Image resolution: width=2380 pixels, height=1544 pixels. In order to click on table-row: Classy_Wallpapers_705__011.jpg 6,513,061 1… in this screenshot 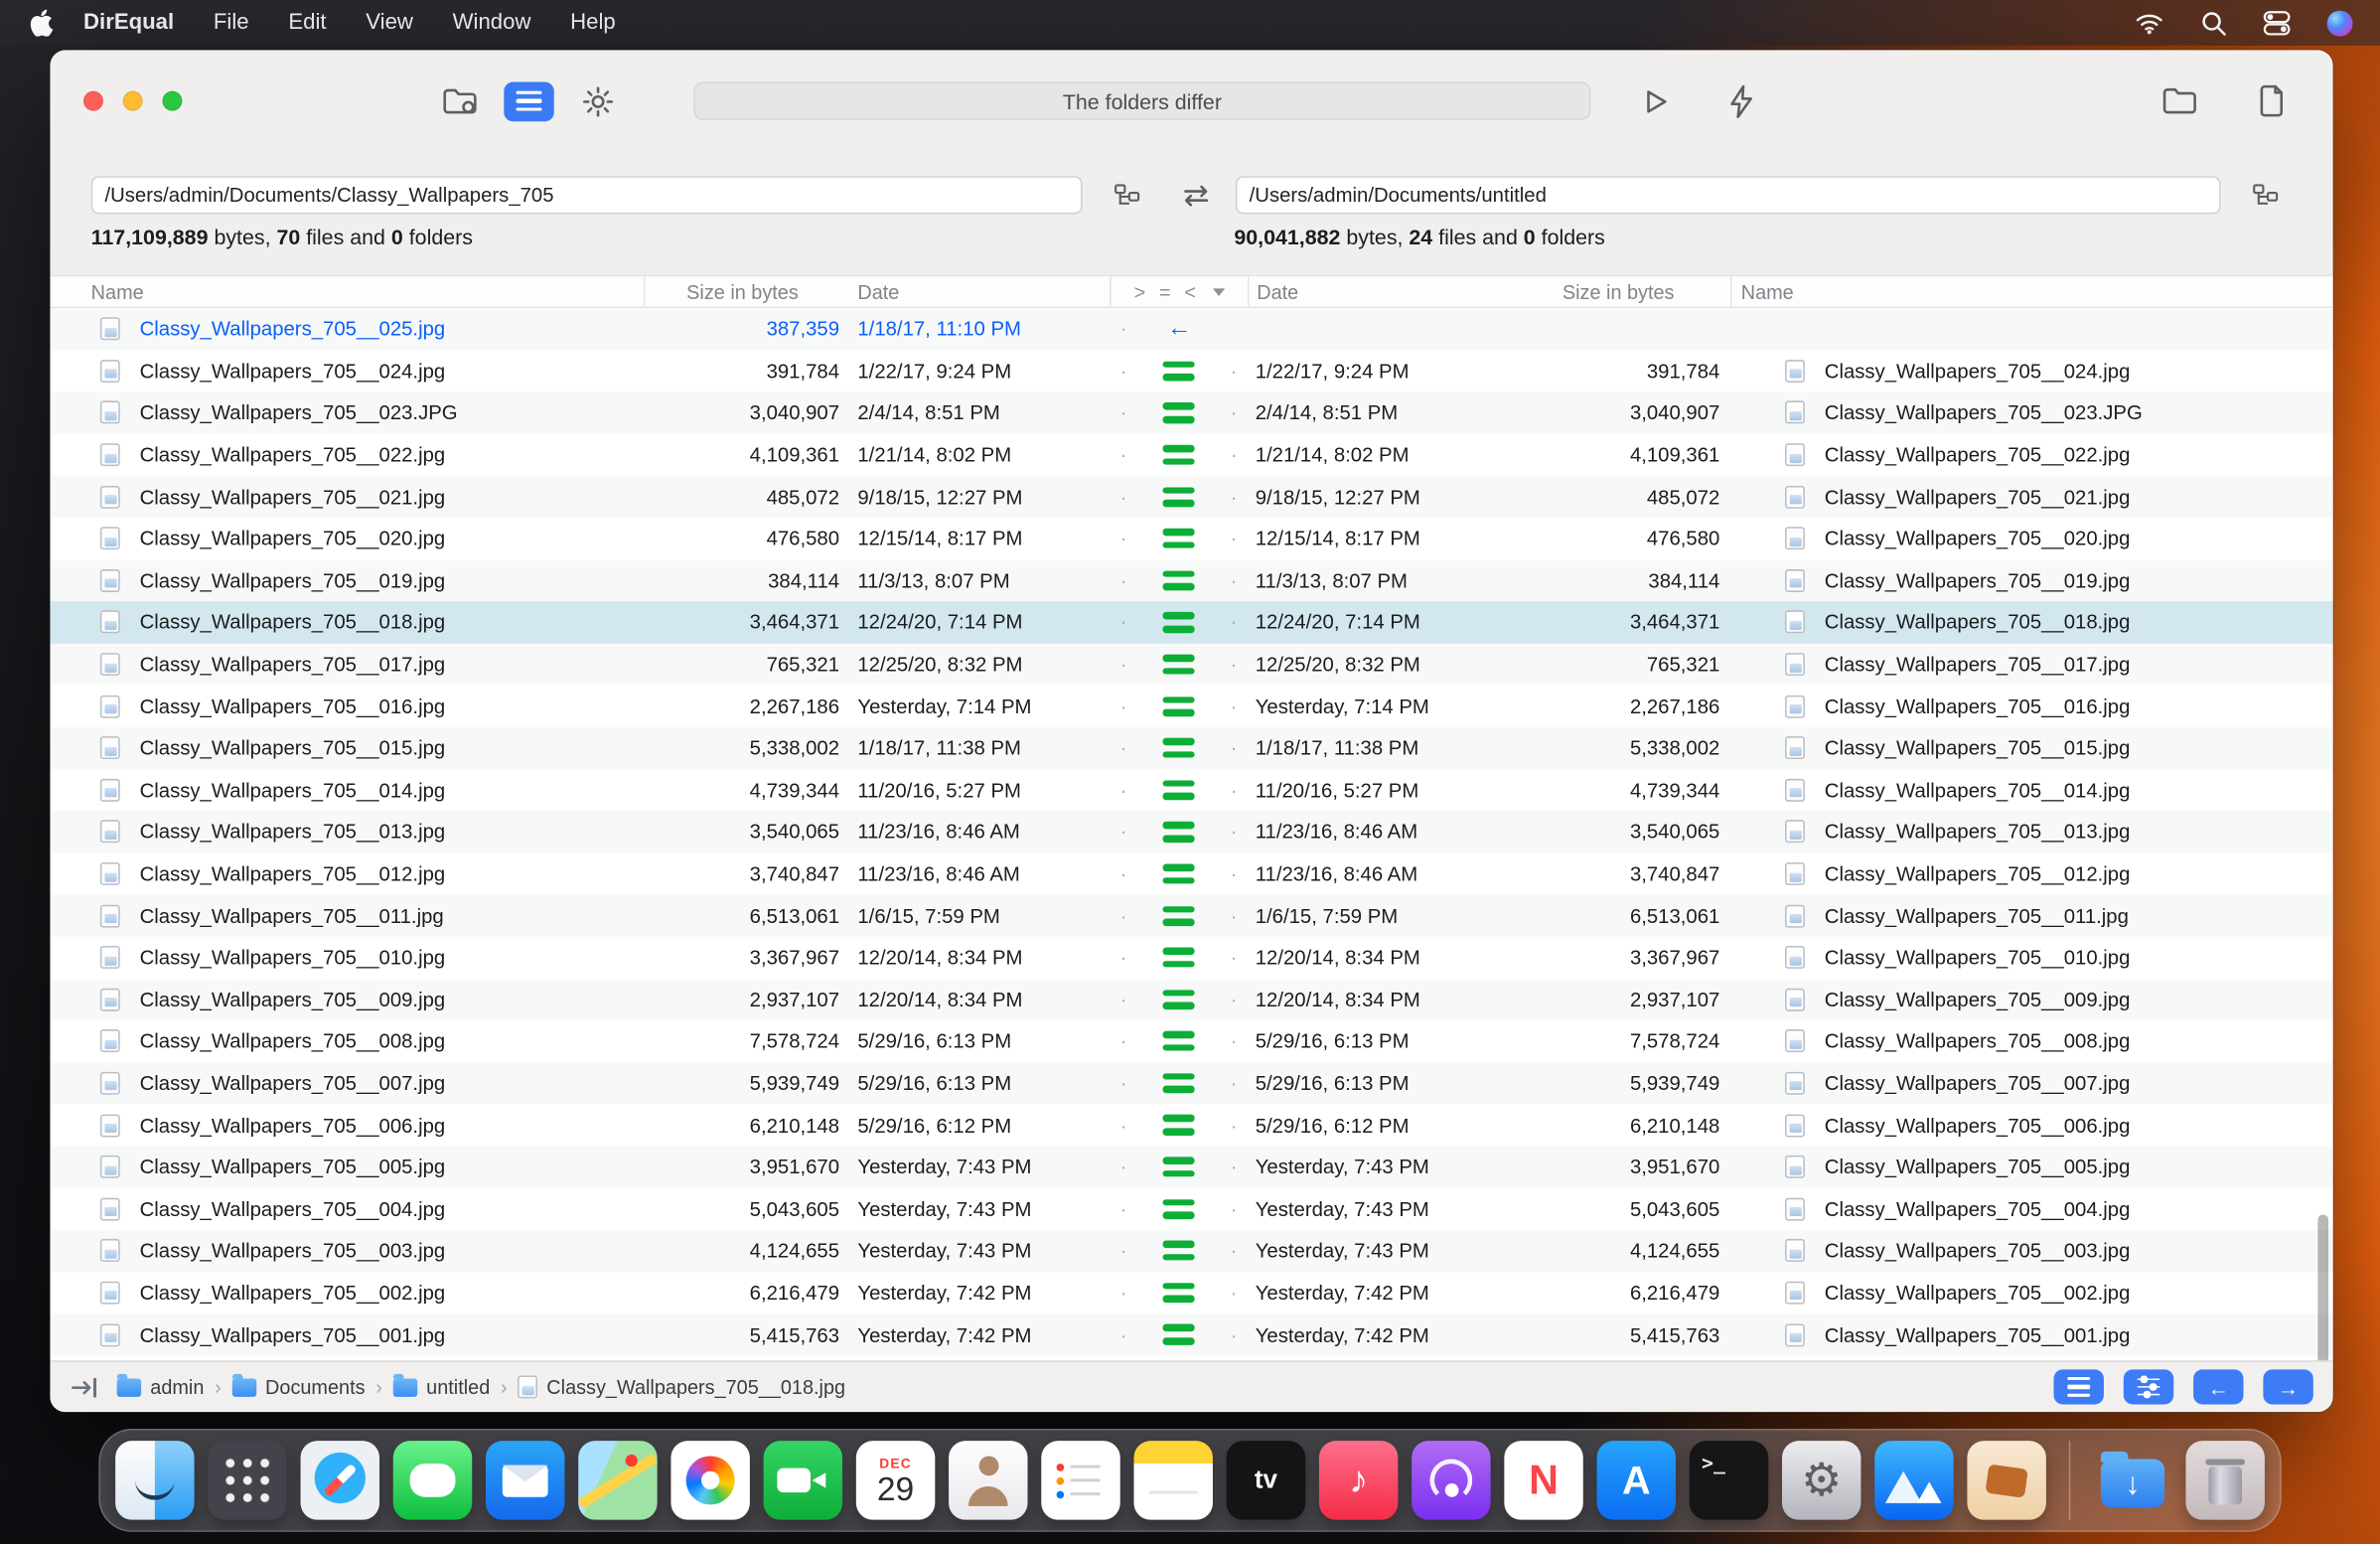, I will do `click(1191, 916)`.